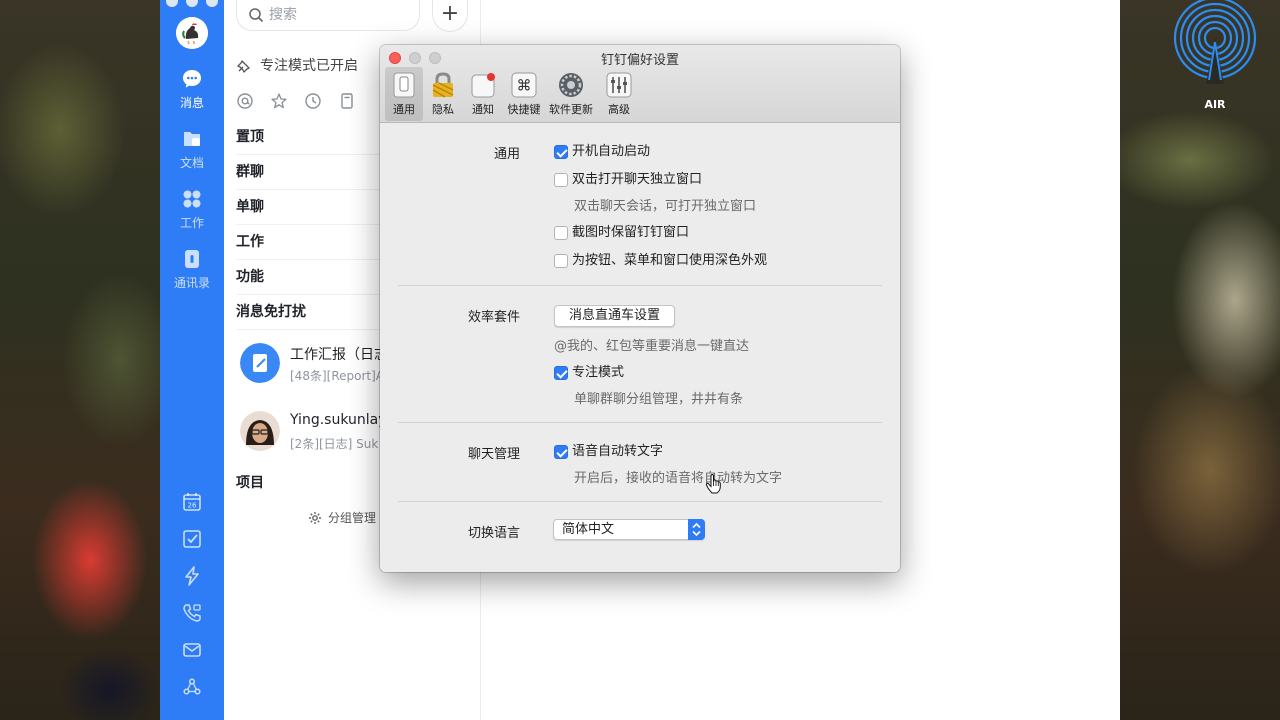  What do you see at coordinates (212, 3) in the screenshot?
I see `window-zoom-dot` at bounding box center [212, 3].